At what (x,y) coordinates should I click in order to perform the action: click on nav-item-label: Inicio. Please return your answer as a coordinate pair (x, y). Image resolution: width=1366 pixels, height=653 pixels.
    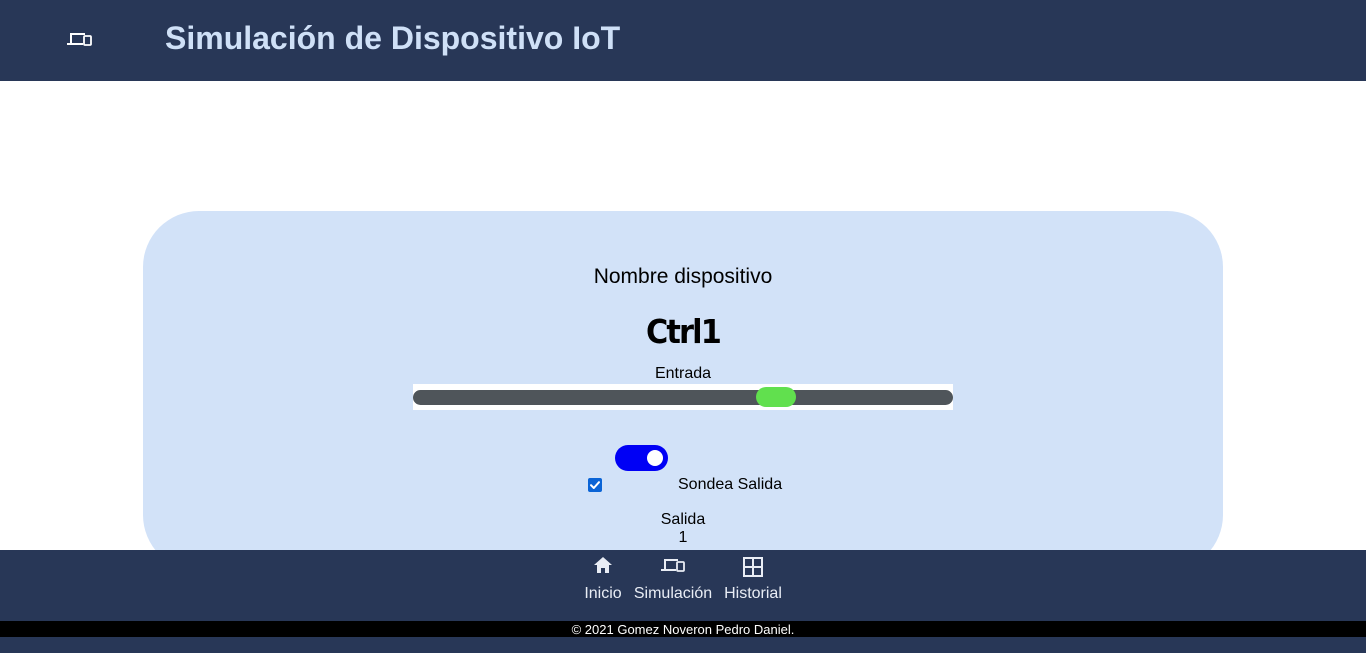
    Looking at the image, I should click on (603, 593).